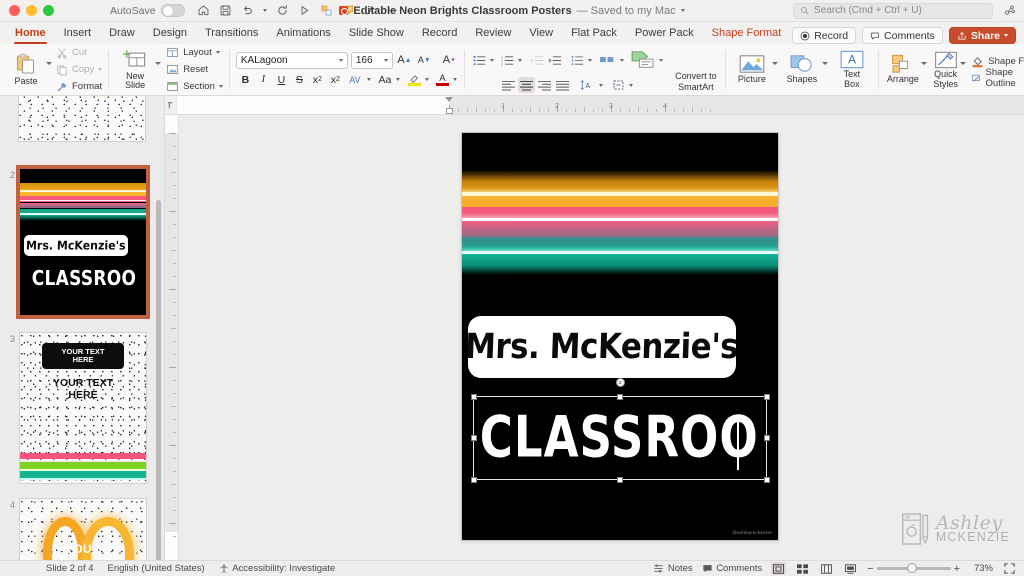 The height and width of the screenshot is (576, 1024). I want to click on autosave-toggle, so click(172, 10).